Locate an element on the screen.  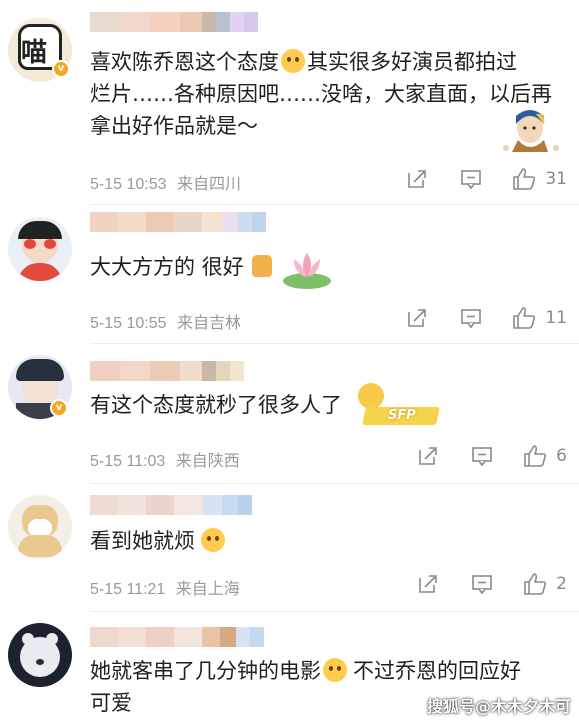
comment-meta: 5-15 10:55 来自吉林 is located at coordinates (165, 321).